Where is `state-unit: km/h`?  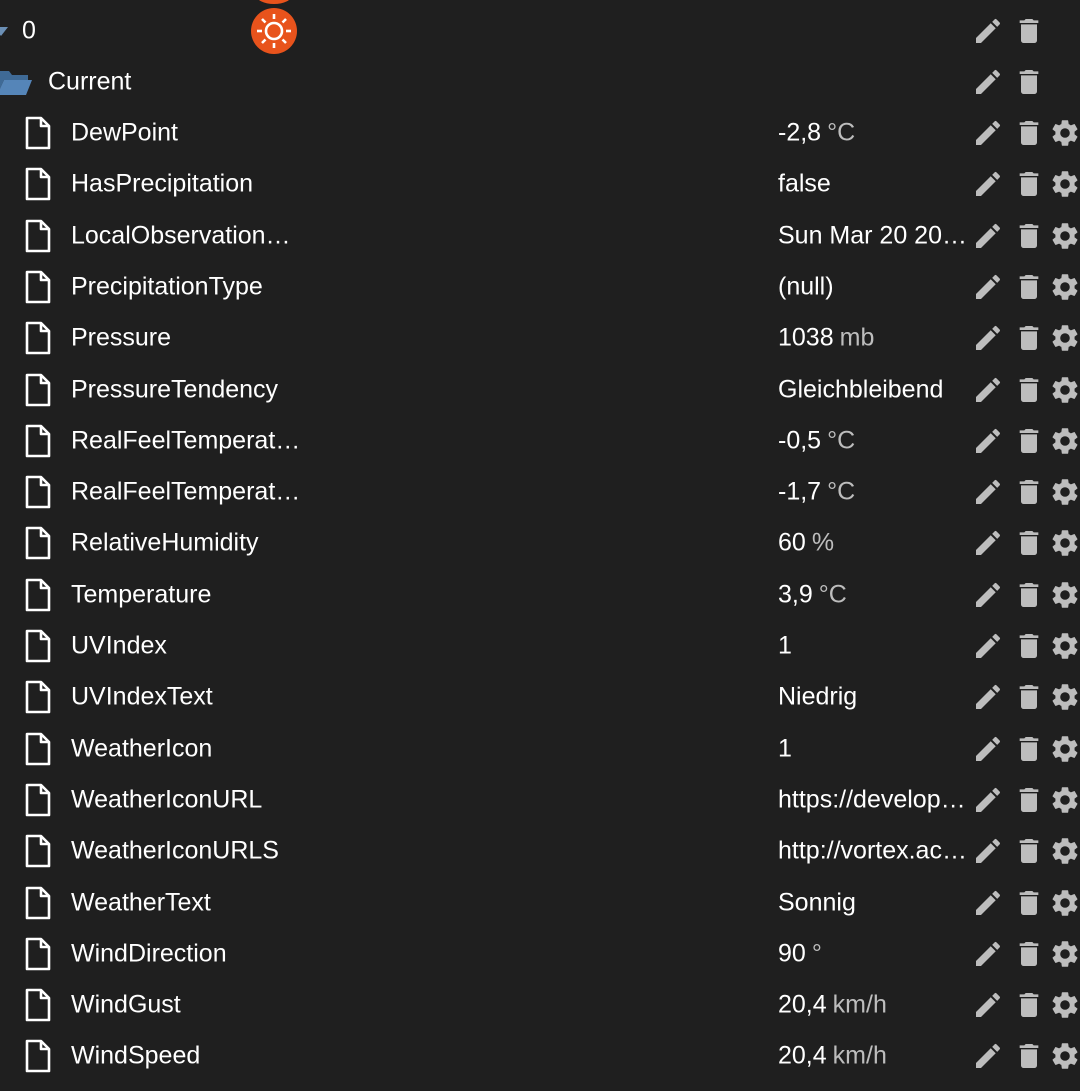
state-unit: km/h is located at coordinates (859, 1004).